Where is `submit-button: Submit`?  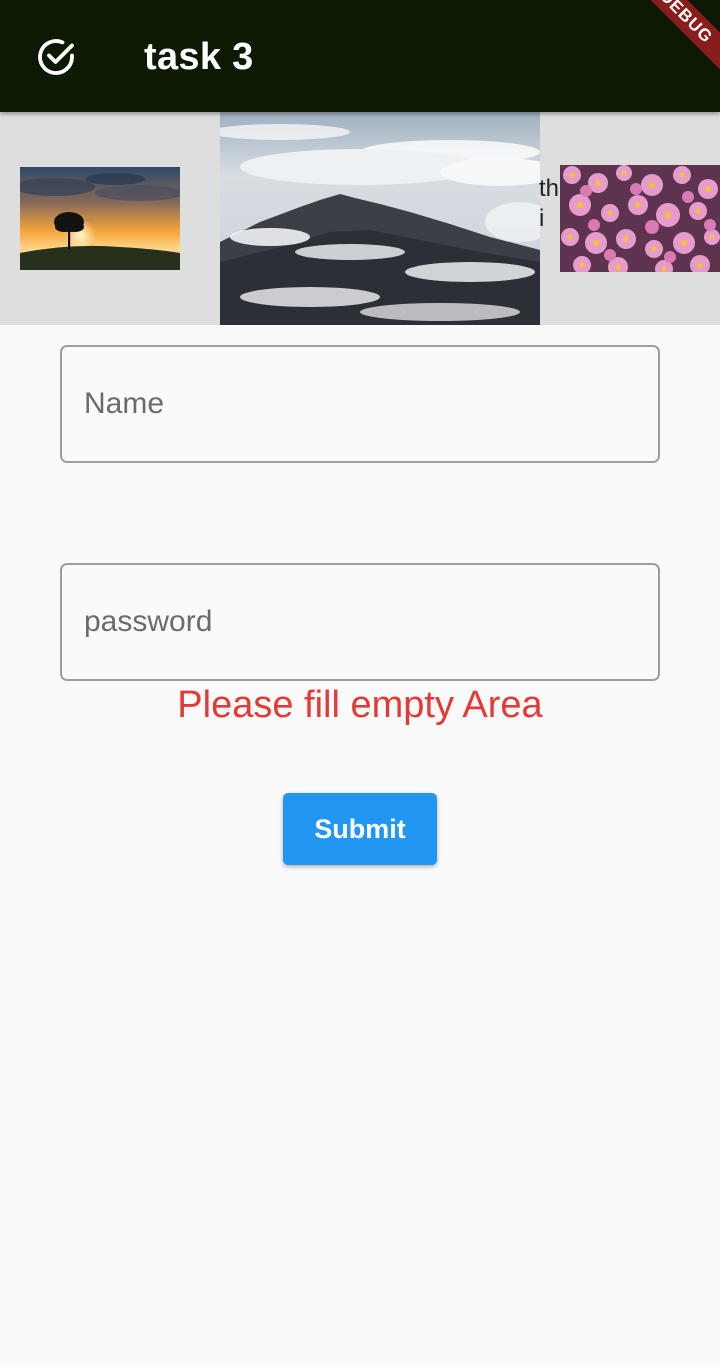 submit-button: Submit is located at coordinates (360, 829).